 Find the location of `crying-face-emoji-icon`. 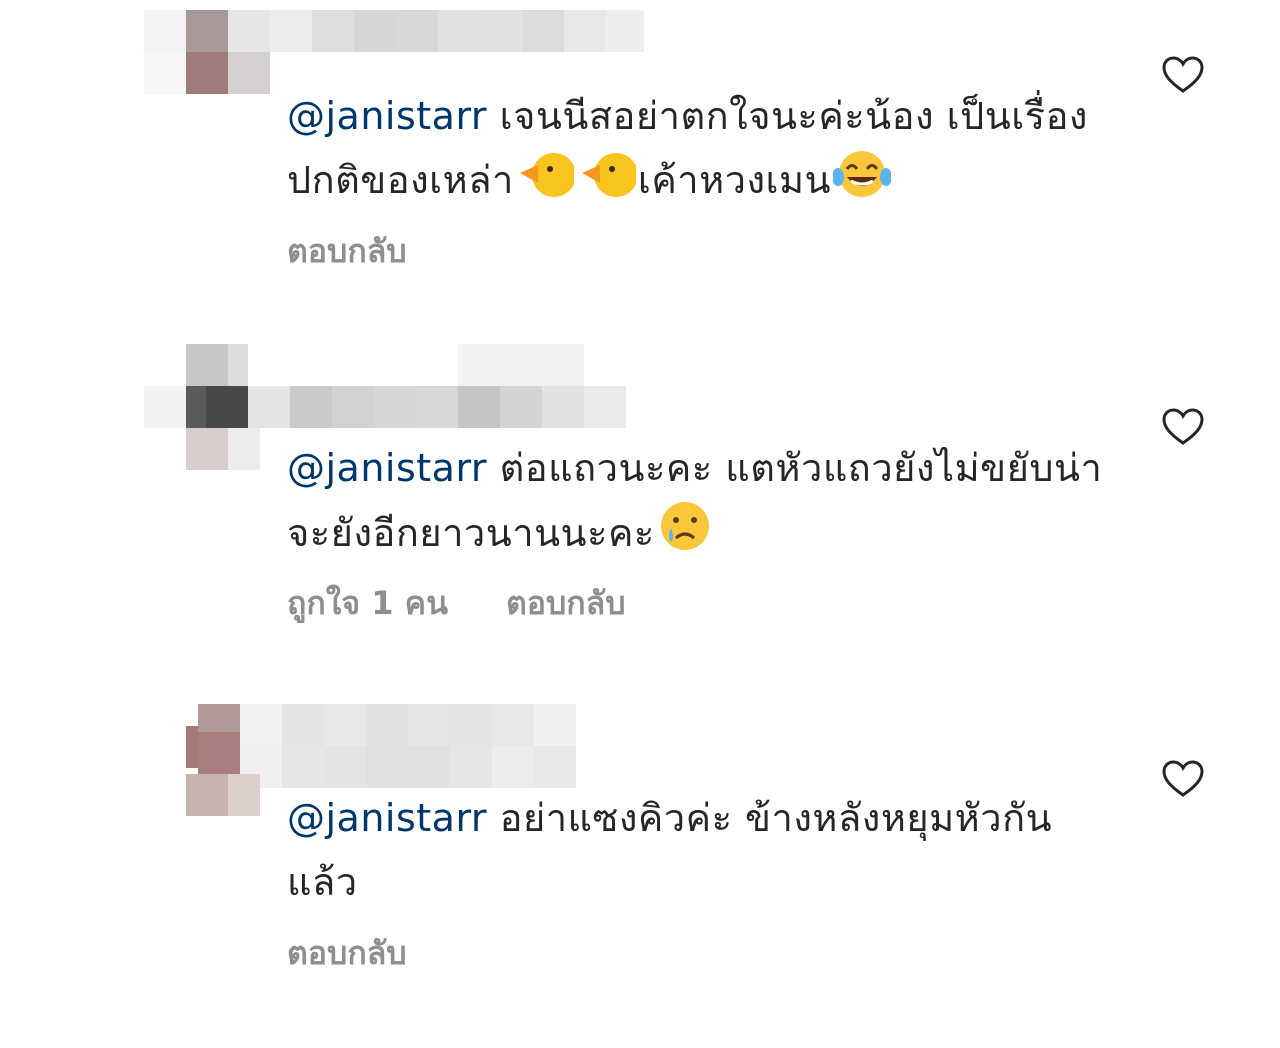

crying-face-emoji-icon is located at coordinates (685, 535).